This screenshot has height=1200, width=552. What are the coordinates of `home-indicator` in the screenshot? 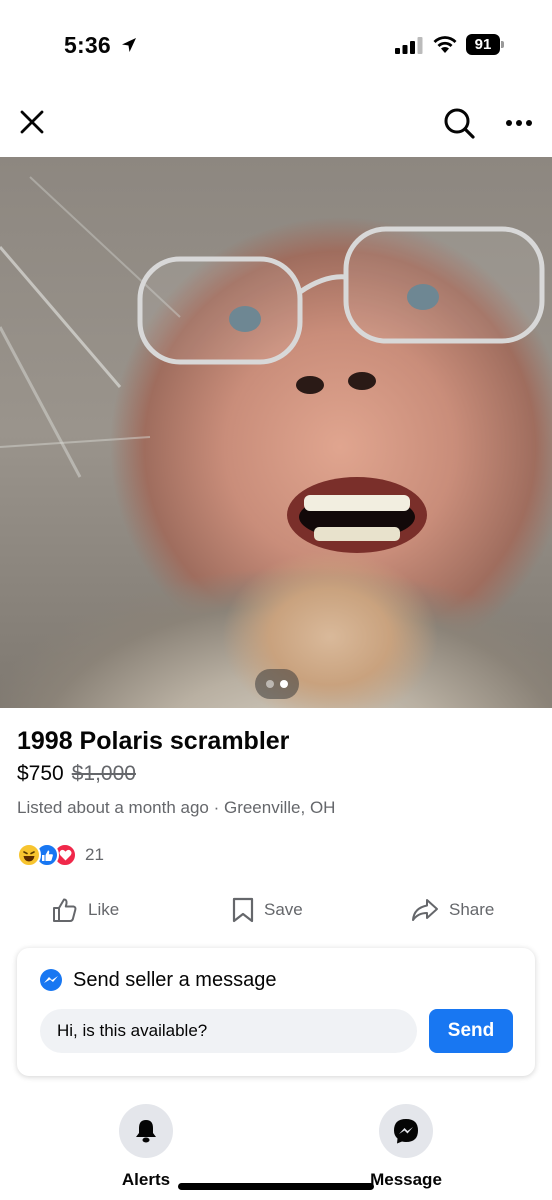 It's located at (276, 1186).